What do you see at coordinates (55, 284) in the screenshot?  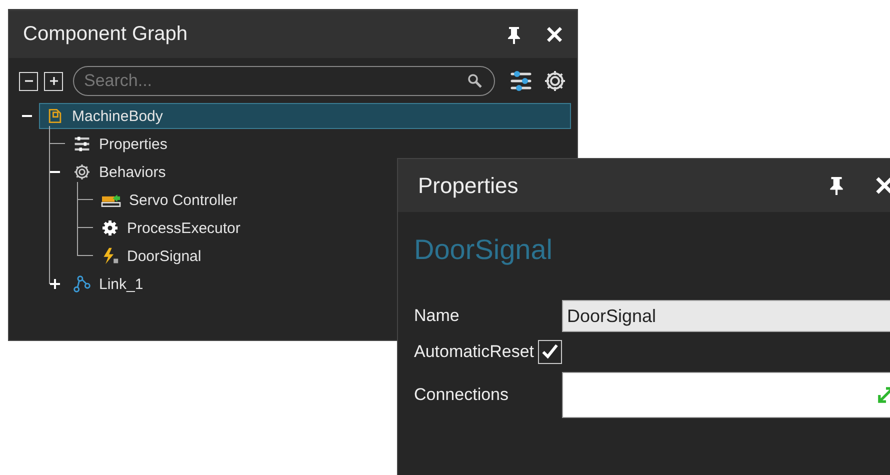 I see `expand-icon` at bounding box center [55, 284].